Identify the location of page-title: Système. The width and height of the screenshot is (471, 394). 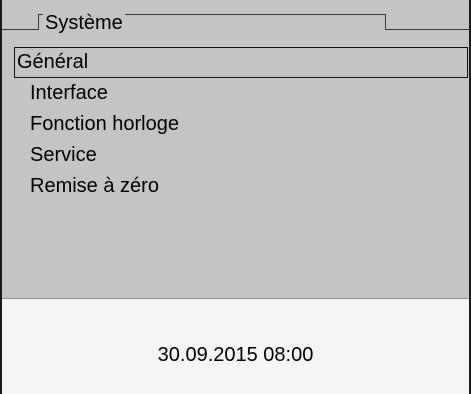
(84, 23).